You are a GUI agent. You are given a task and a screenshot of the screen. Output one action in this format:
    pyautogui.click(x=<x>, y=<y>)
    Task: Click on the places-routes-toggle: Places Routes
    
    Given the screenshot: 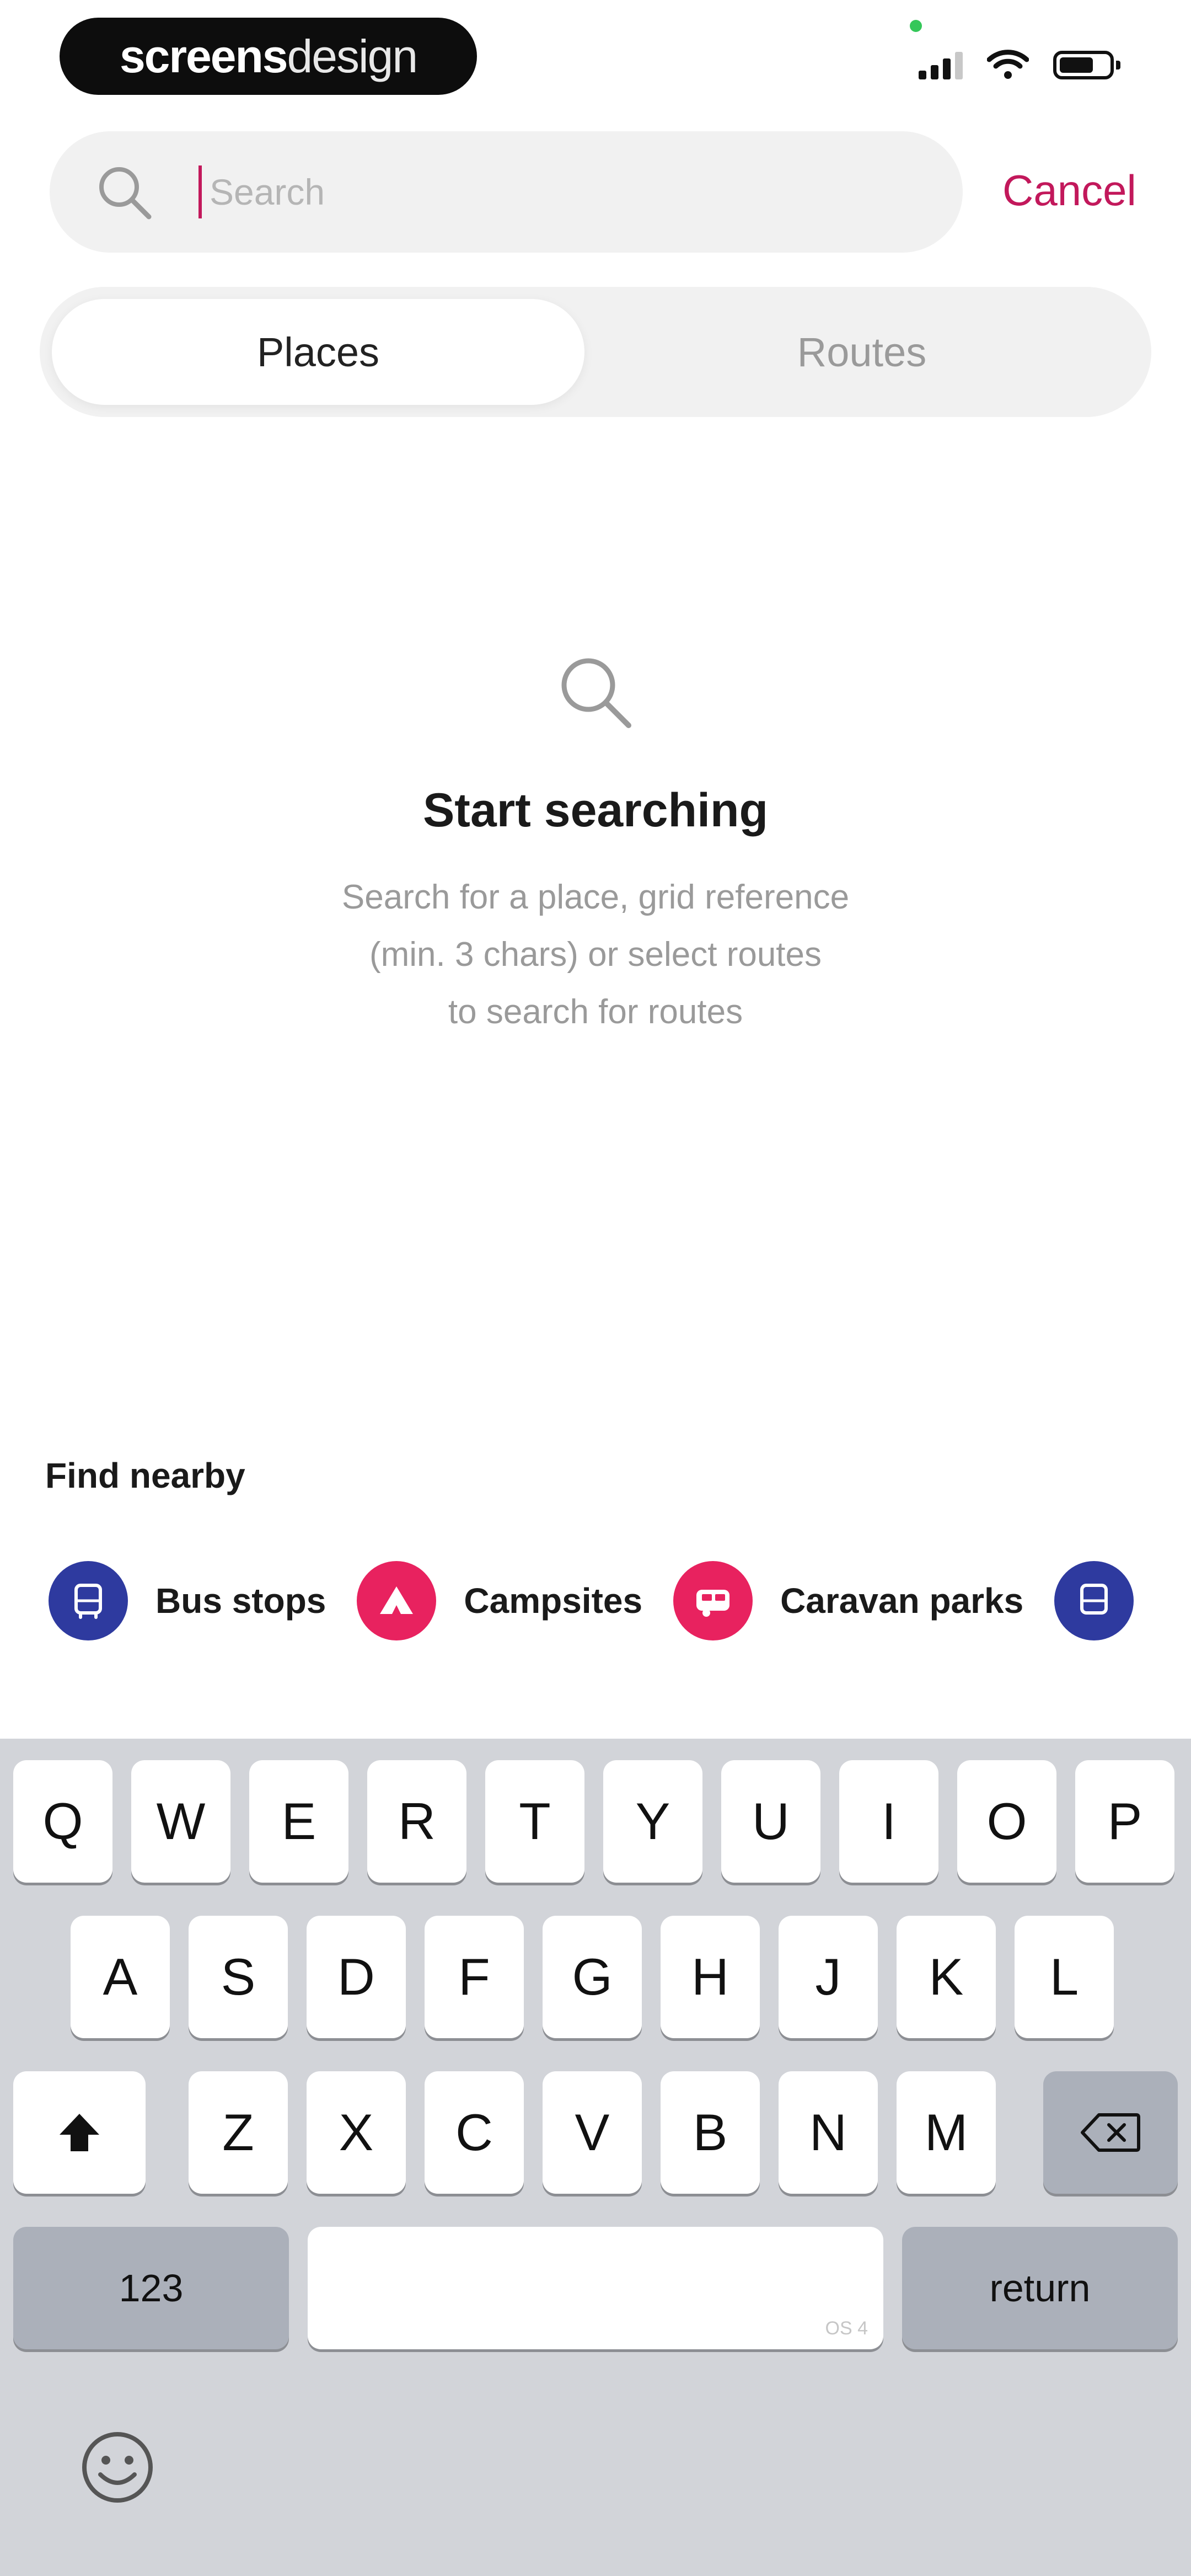 What is the action you would take?
    pyautogui.click(x=595, y=352)
    